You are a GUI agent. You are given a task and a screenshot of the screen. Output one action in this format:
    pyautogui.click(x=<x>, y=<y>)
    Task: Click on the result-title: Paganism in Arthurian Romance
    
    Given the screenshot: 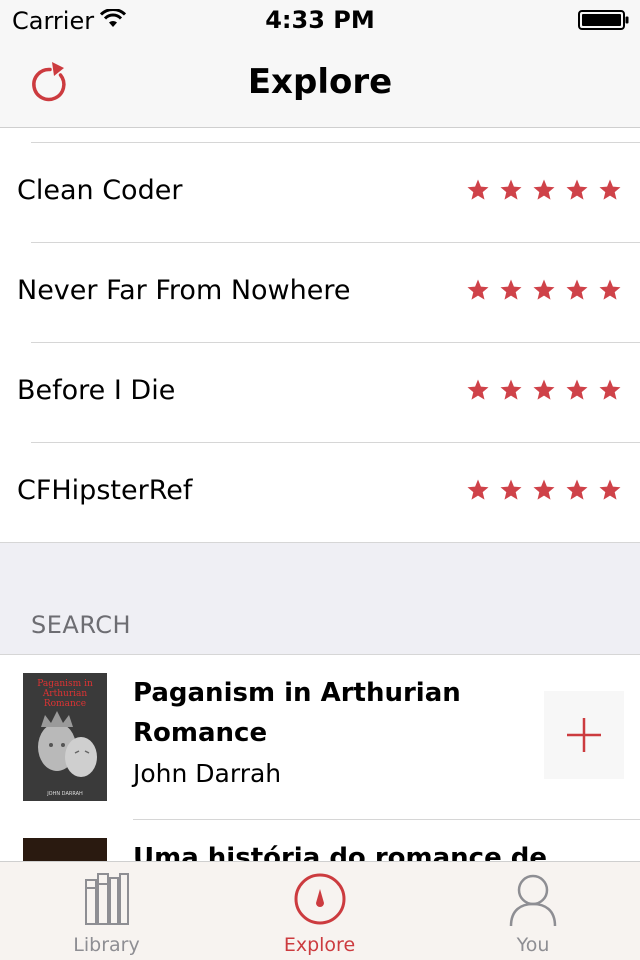 What is the action you would take?
    pyautogui.click(x=297, y=713)
    